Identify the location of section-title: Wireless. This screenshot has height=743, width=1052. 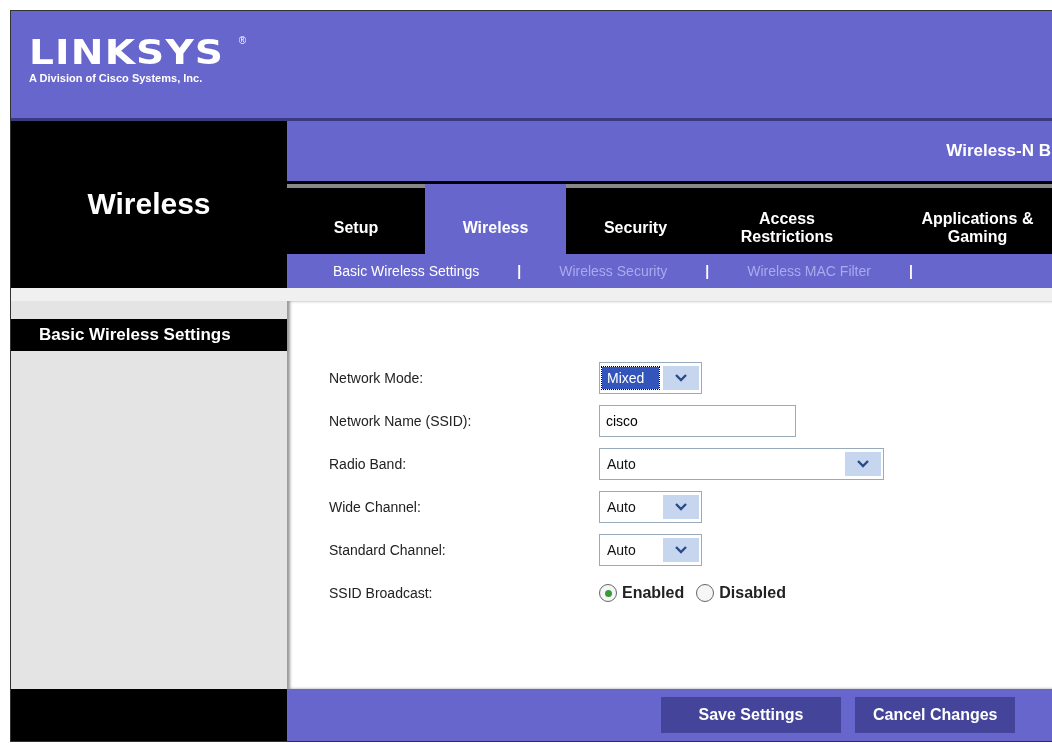
(149, 204).